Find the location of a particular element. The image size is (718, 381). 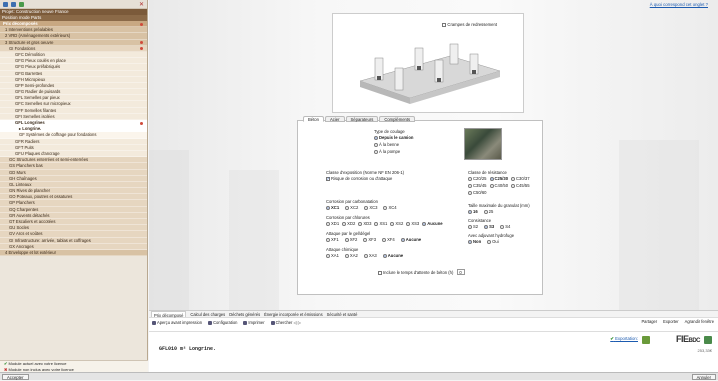

radio-option: XS2 is located at coordinates (396, 223).